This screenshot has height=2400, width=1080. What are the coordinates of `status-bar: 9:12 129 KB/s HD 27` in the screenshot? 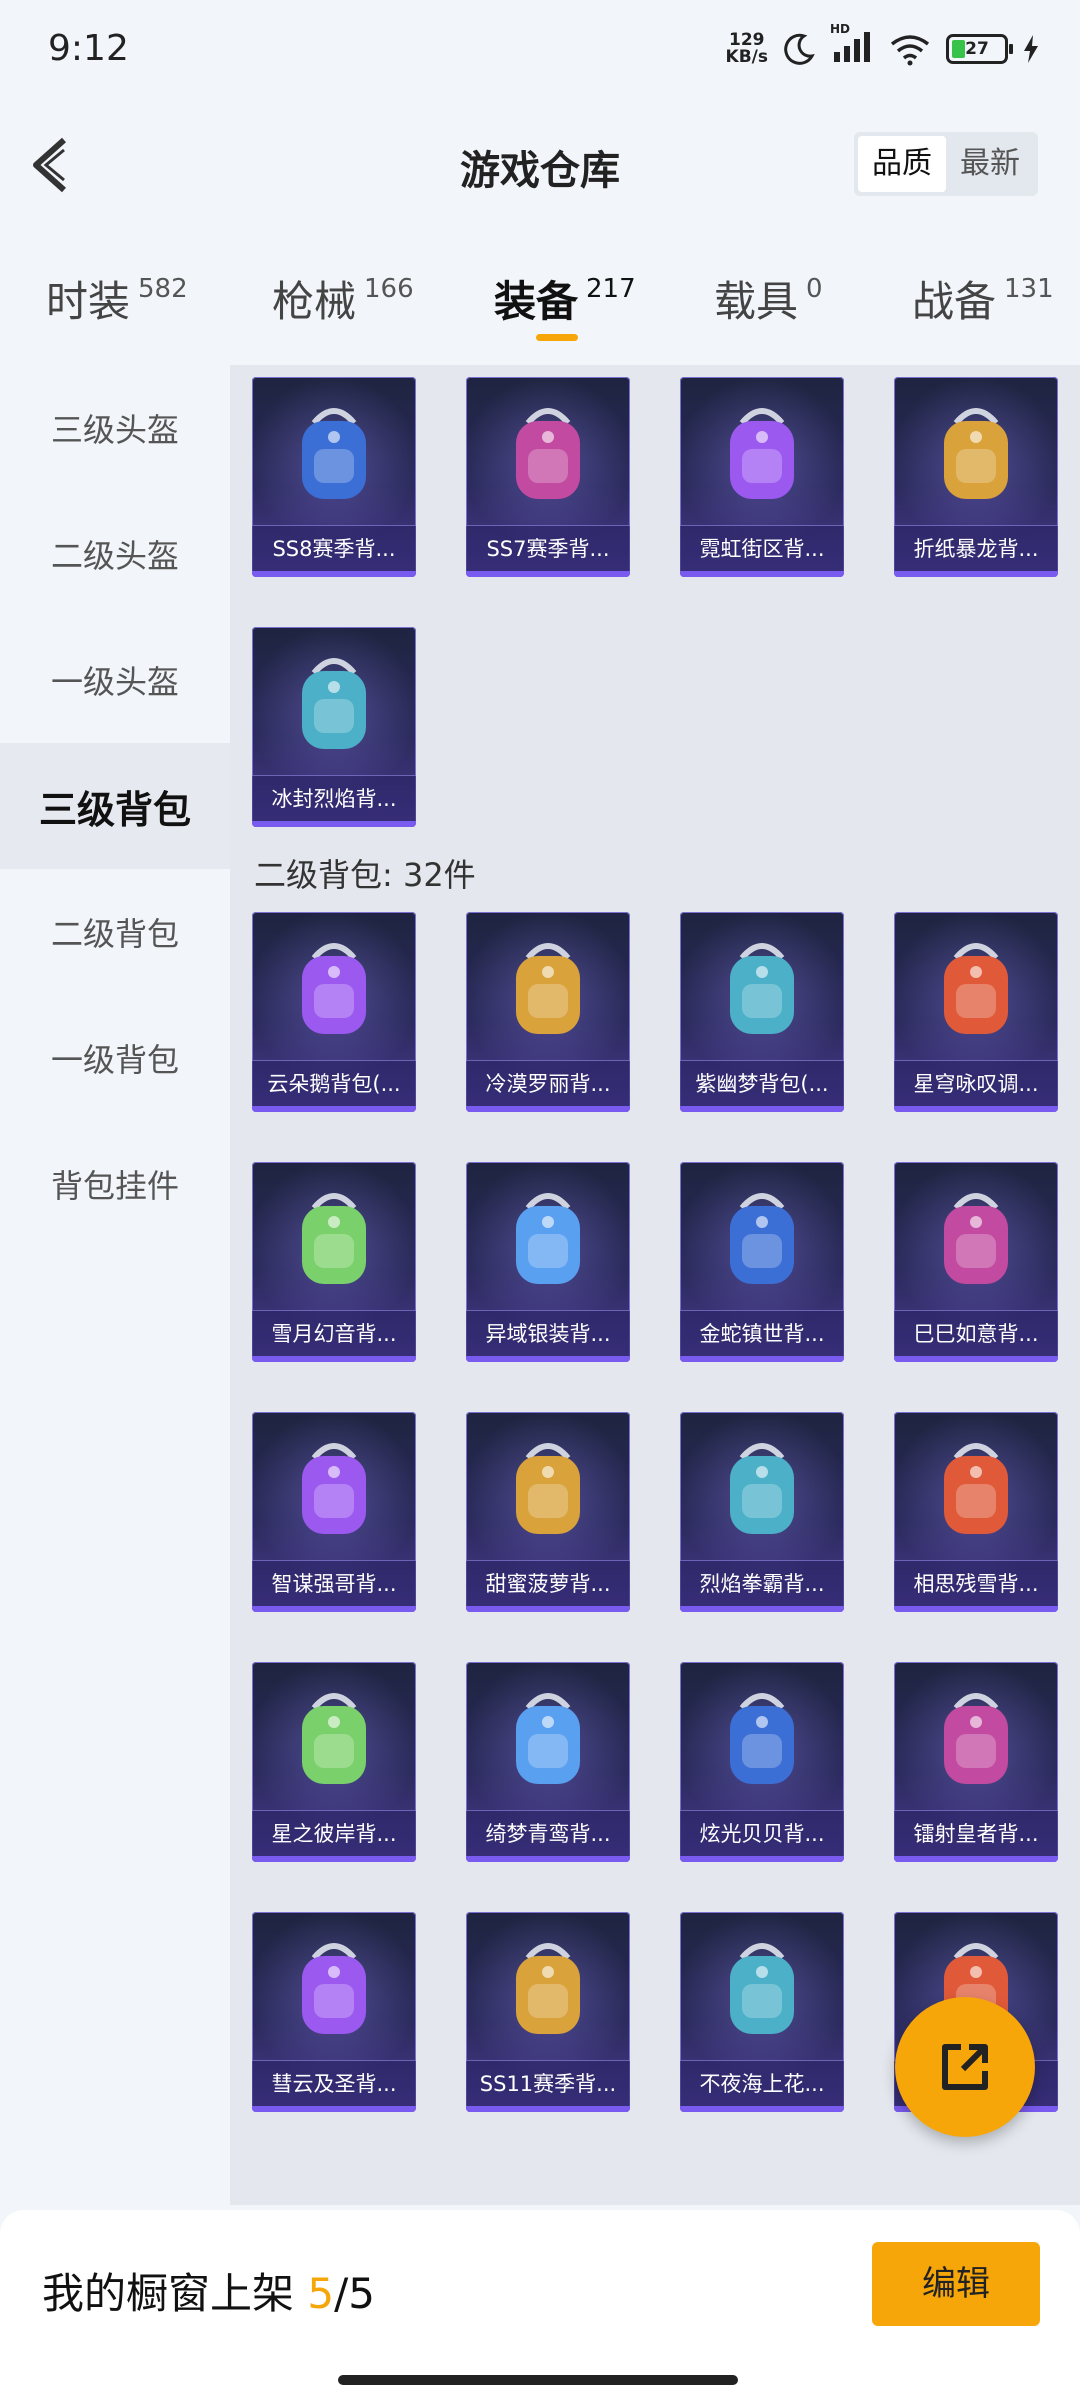 It's located at (540, 50).